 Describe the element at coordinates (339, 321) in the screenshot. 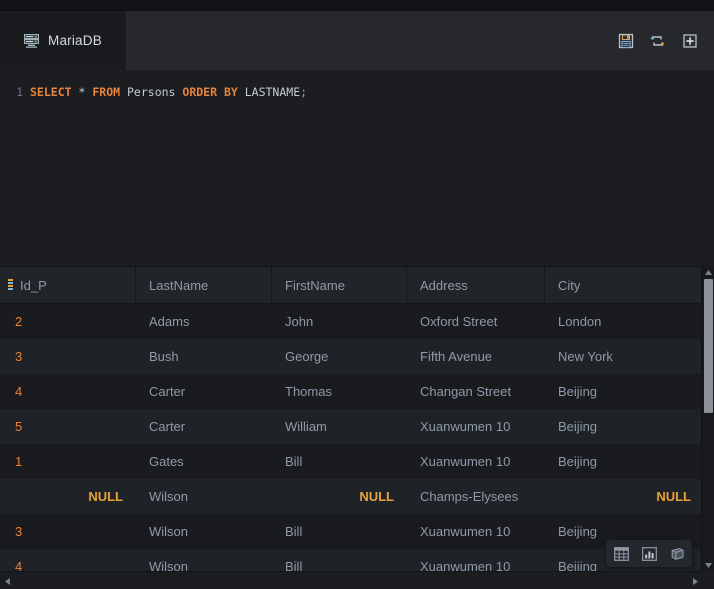

I see `cell-firstname: John` at that location.